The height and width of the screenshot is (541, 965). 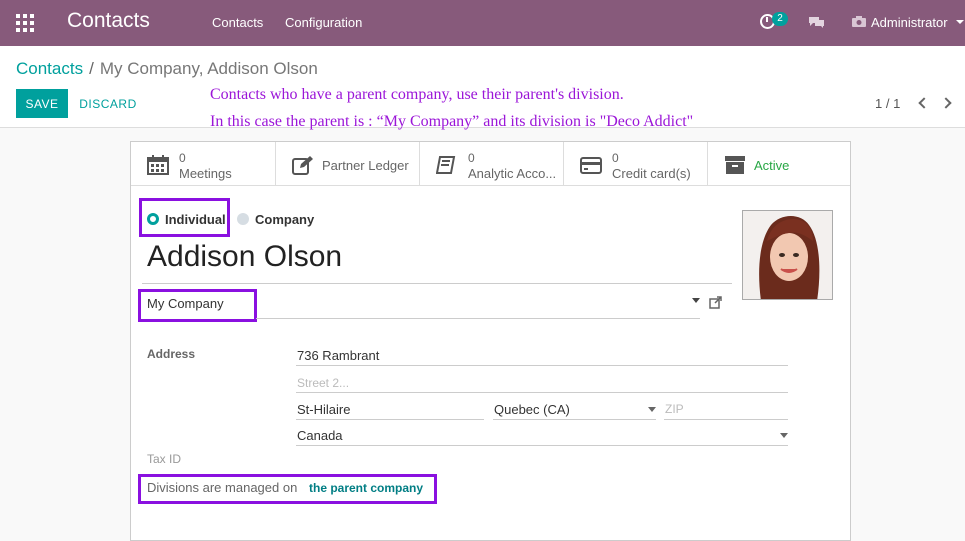 I want to click on tax-id-label: Tax ID, so click(x=164, y=459).